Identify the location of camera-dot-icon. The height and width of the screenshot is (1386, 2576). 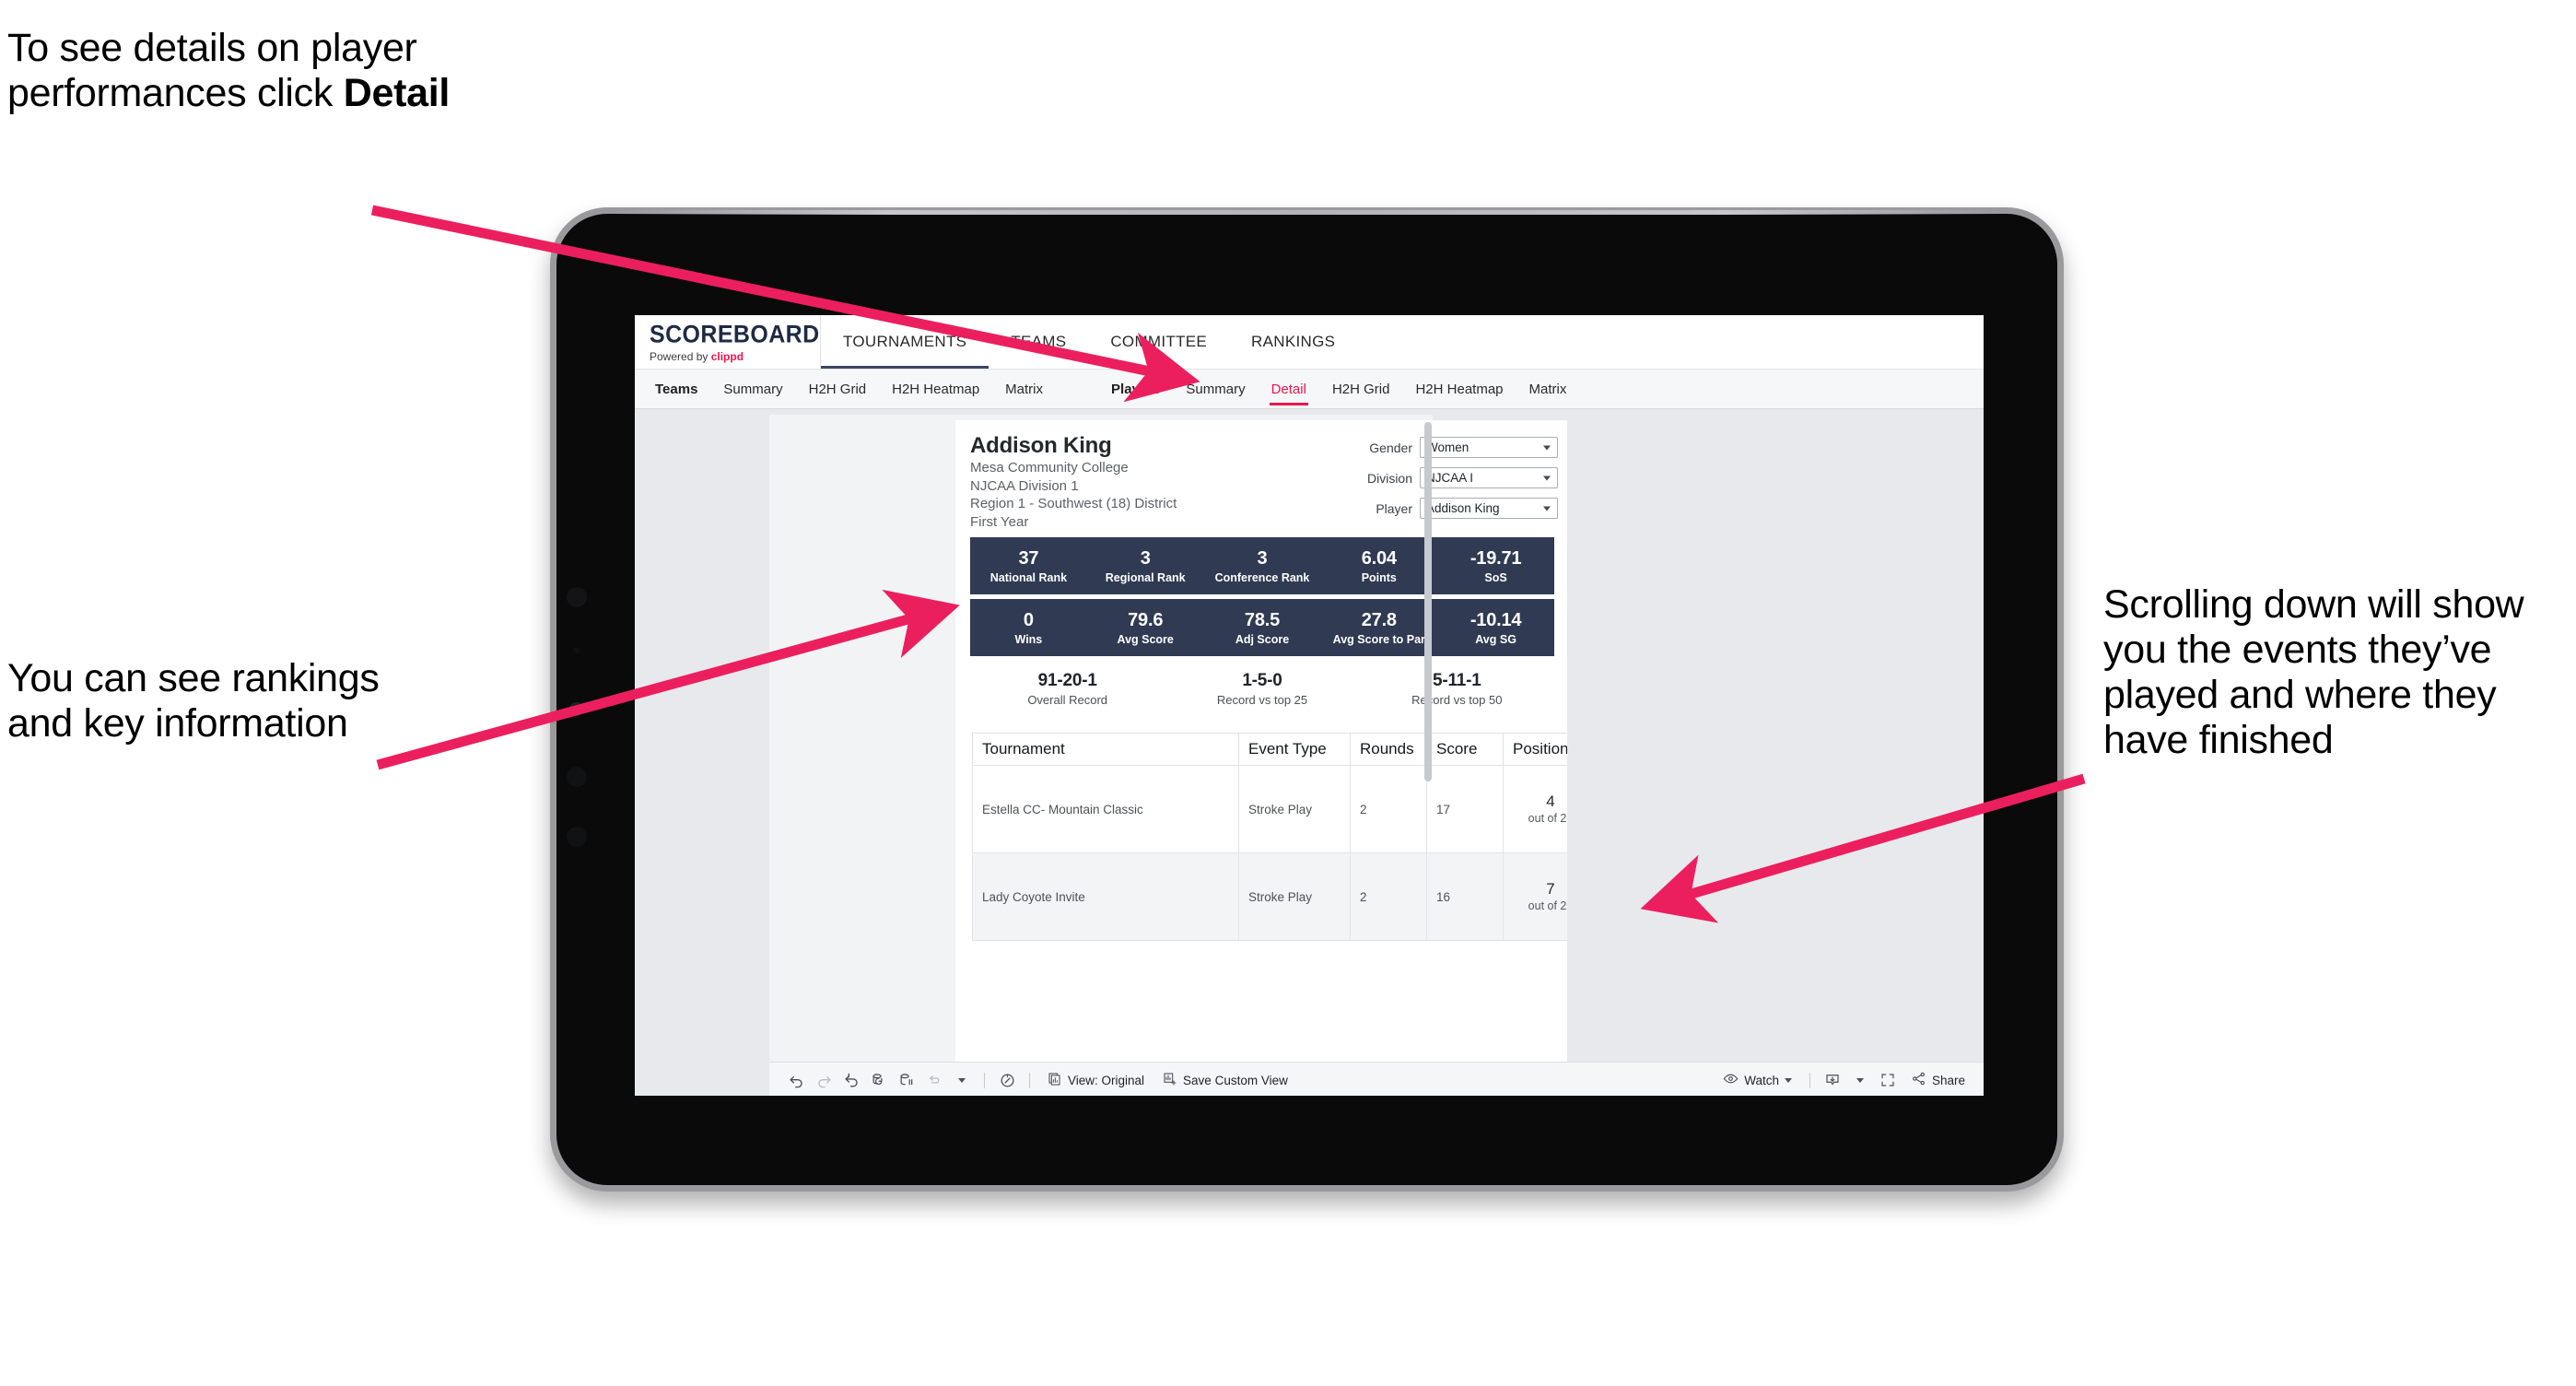
(577, 597).